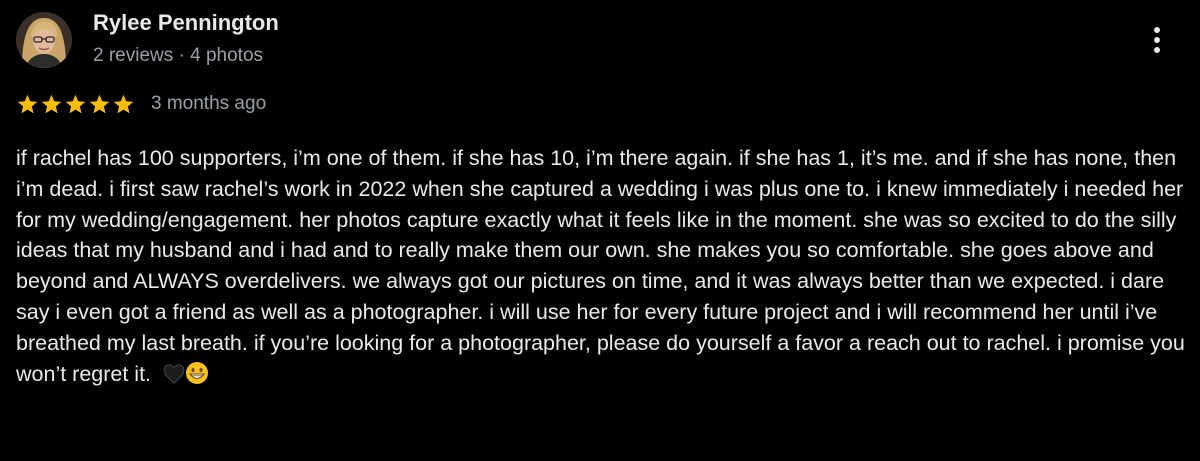 The height and width of the screenshot is (461, 1200). Describe the element at coordinates (209, 103) in the screenshot. I see `review-date: 3 months ago` at that location.